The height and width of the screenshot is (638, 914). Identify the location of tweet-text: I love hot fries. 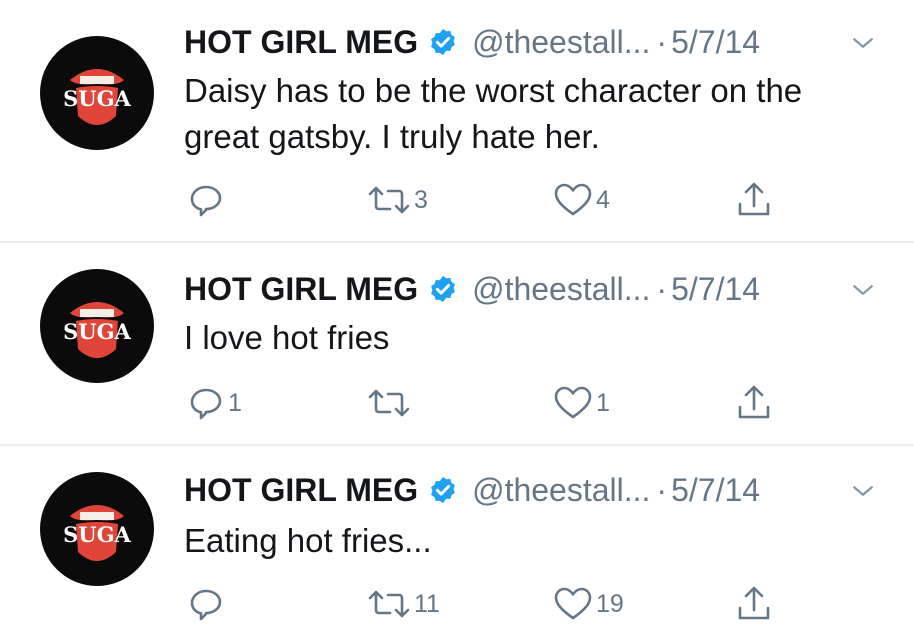
(287, 337).